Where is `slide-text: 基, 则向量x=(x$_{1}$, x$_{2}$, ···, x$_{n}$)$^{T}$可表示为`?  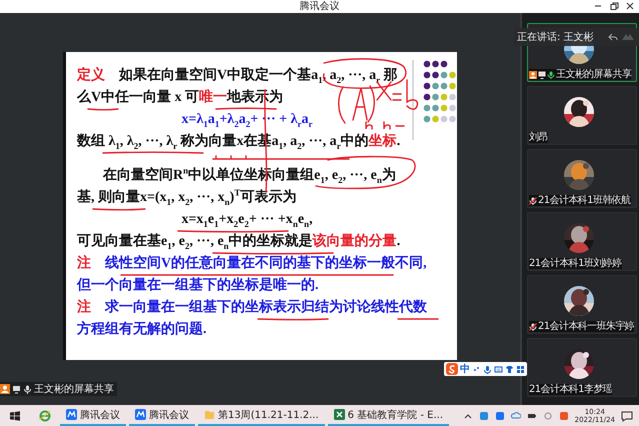
slide-text: 基, 则向量x=(x$_{1}$, x$_{2}$, ···, x$_{n}$)$^{T}$可表示为 is located at coordinates (187, 198).